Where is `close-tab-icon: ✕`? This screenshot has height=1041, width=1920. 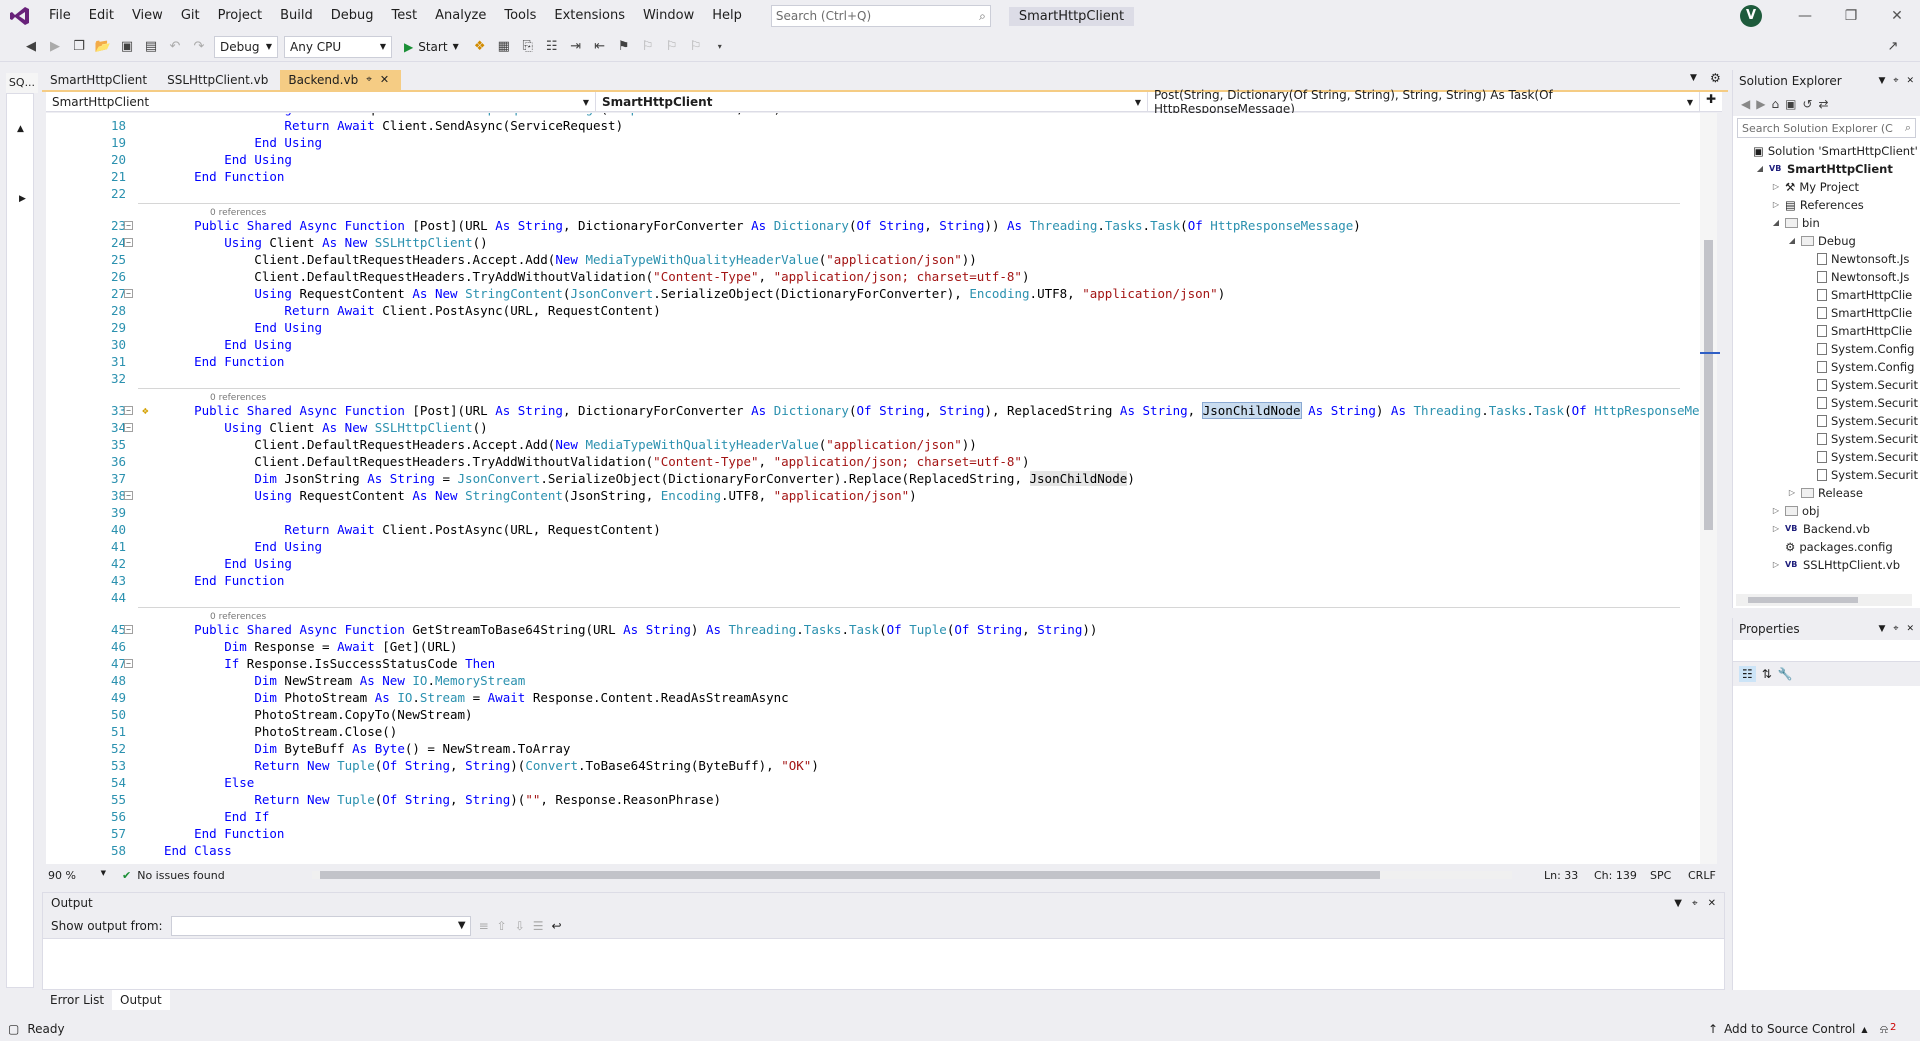 close-tab-icon: ✕ is located at coordinates (384, 80).